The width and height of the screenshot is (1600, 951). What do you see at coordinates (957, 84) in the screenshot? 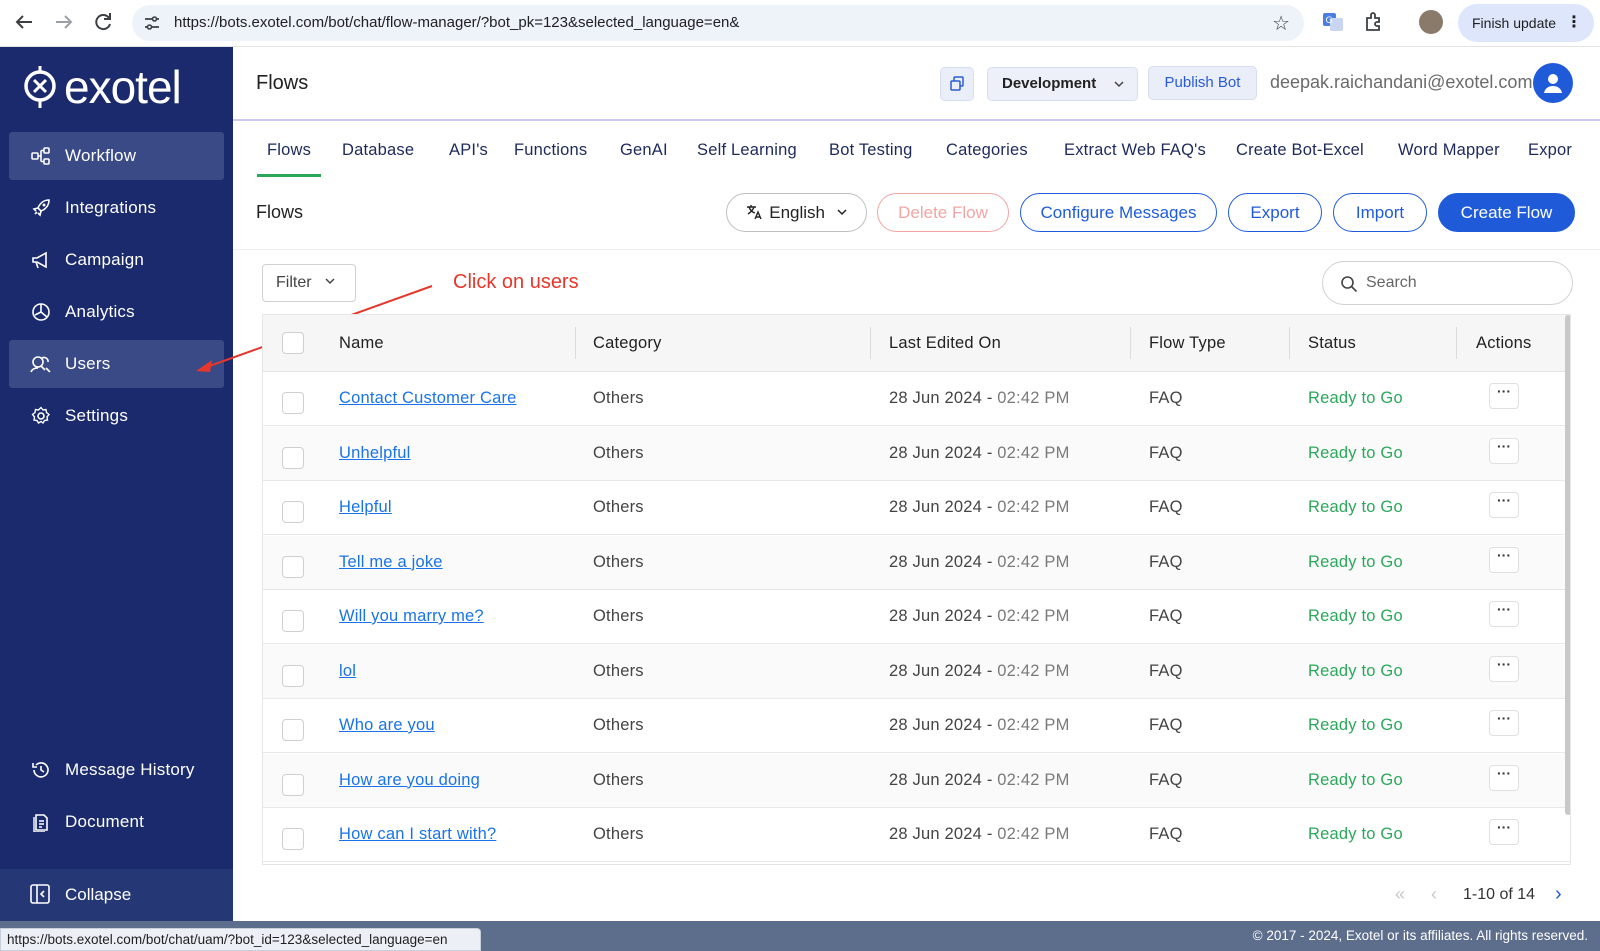
I see `copy-button` at bounding box center [957, 84].